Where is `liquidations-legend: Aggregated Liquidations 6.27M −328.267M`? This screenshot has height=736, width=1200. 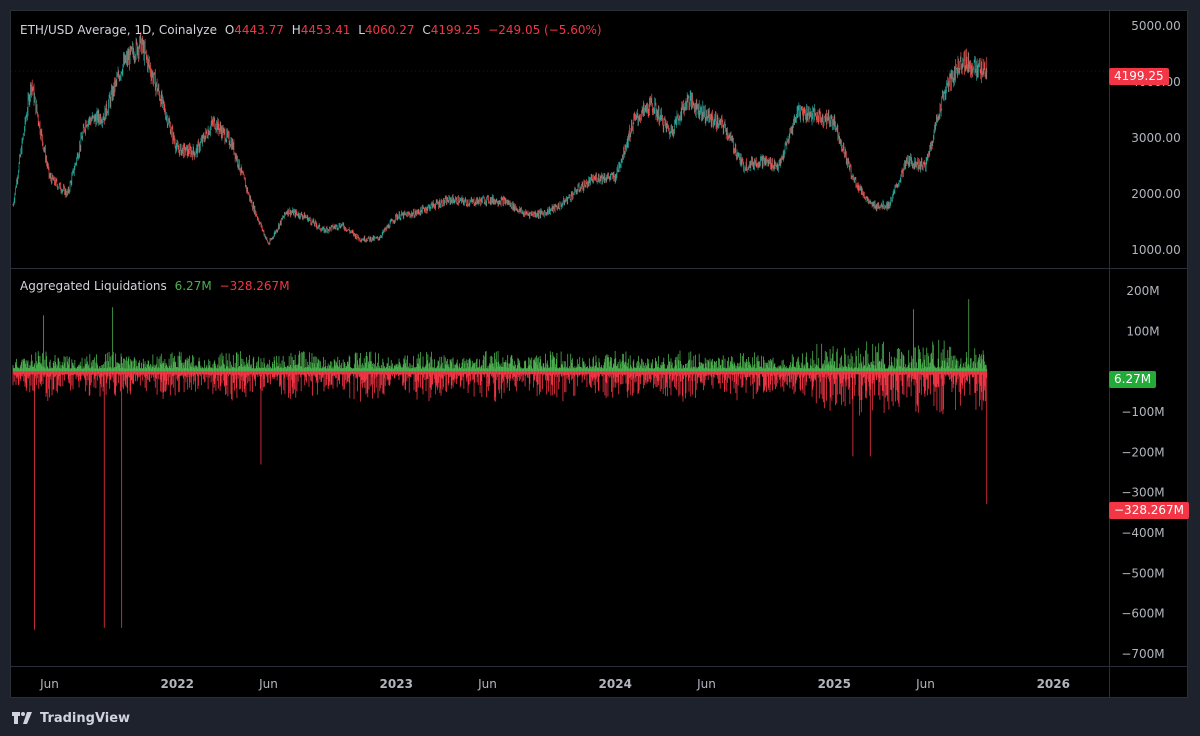 liquidations-legend: Aggregated Liquidations 6.27M −328.267M is located at coordinates (157, 286).